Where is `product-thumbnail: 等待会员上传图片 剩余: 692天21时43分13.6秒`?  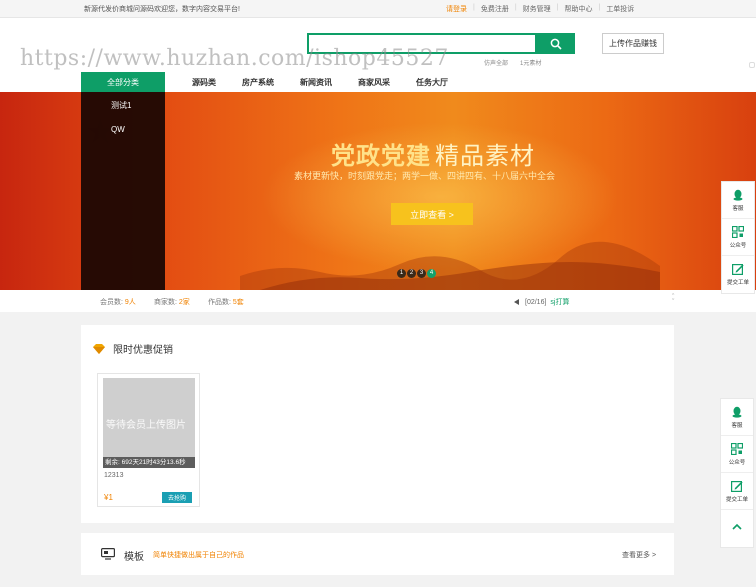
product-thumbnail: 等待会员上传图片 剩余: 692天21时43分13.6秒 is located at coordinates (149, 423).